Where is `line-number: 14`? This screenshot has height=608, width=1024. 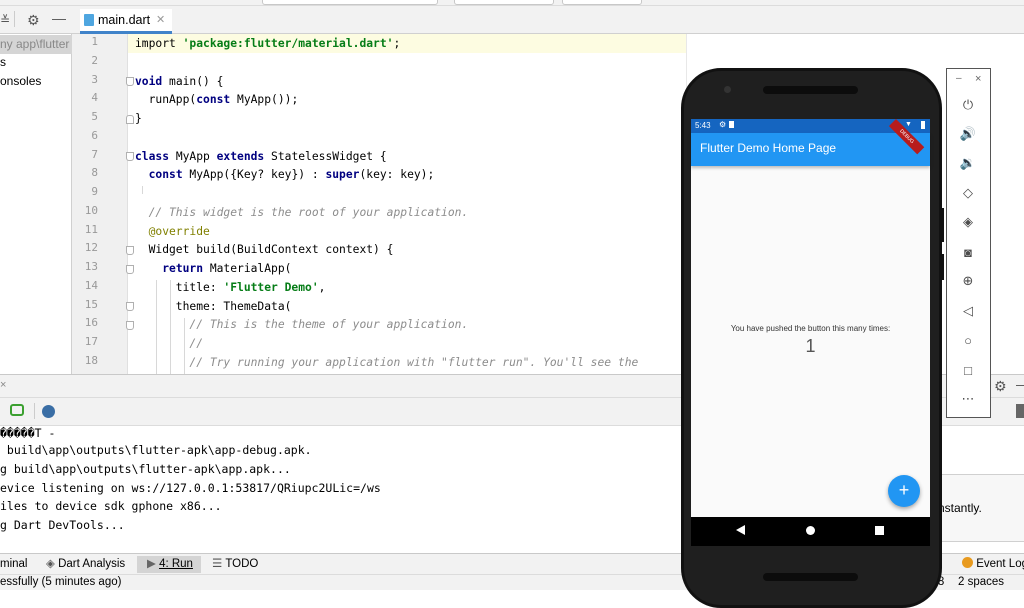
line-number: 14 is located at coordinates (91, 285).